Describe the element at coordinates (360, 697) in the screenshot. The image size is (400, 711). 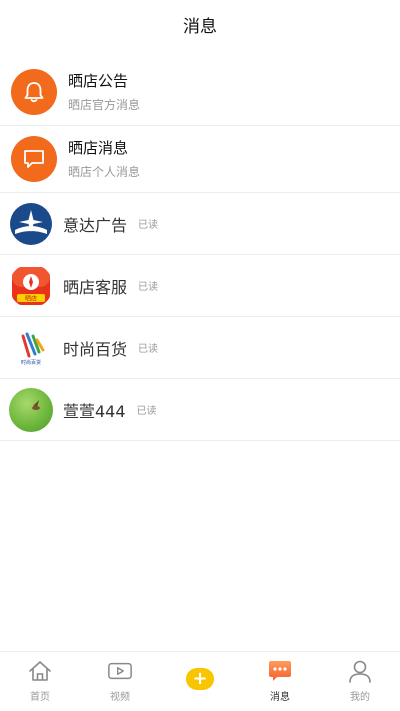
I see `tab-label: 我的` at that location.